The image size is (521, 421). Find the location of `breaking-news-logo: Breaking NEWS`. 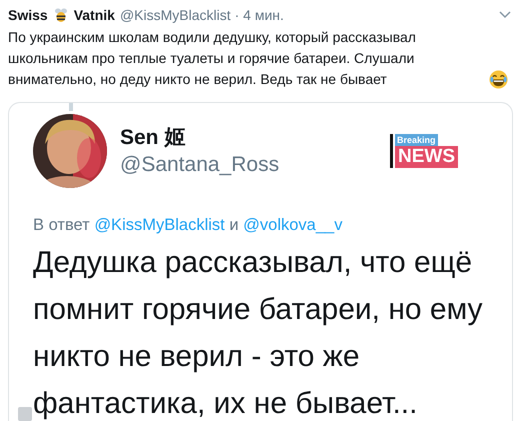

breaking-news-logo: Breaking NEWS is located at coordinates (424, 151).